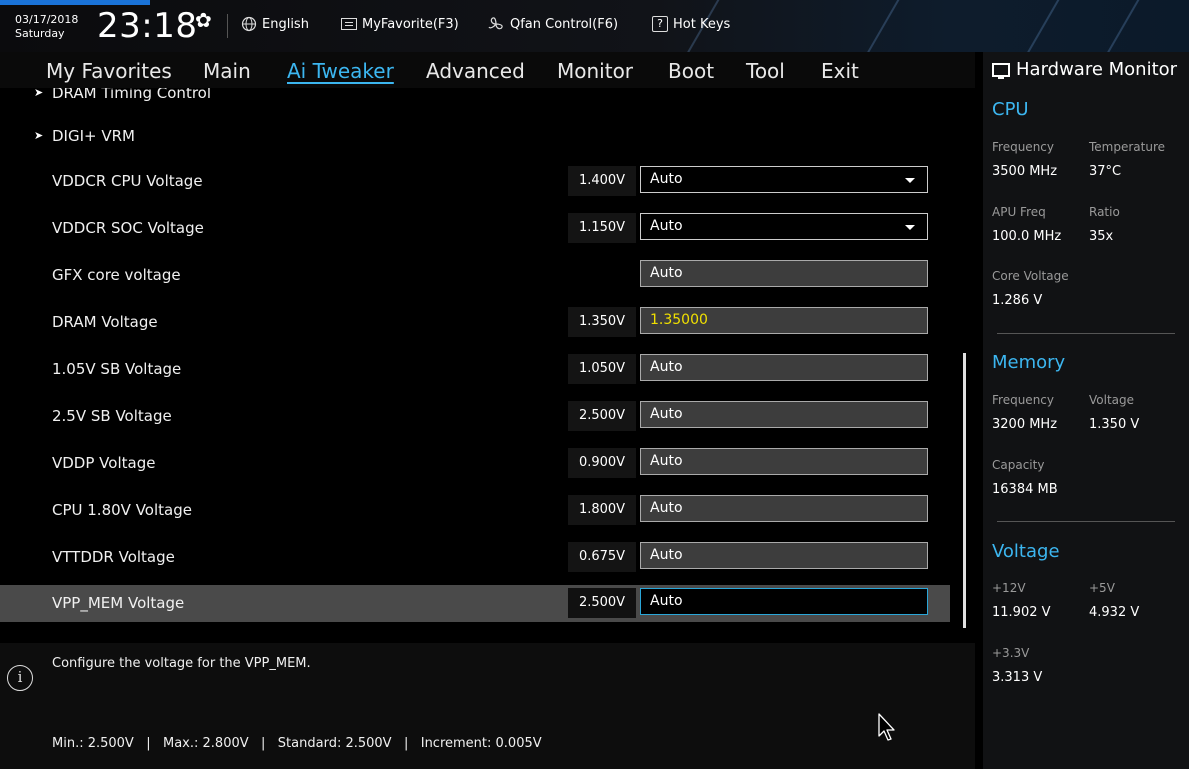 This screenshot has height=769, width=1189. I want to click on cpu-heading: CPU, so click(1010, 109).